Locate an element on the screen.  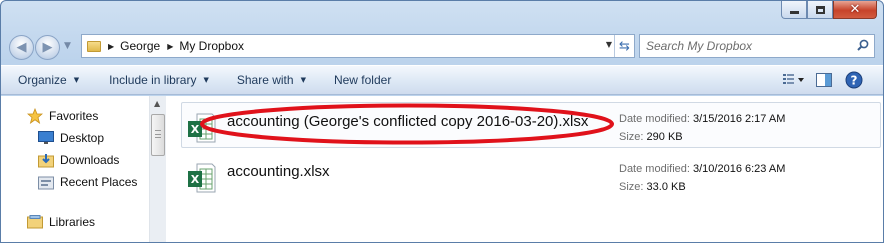
include-in-library-menu: Include in library ▼ is located at coordinates (159, 80).